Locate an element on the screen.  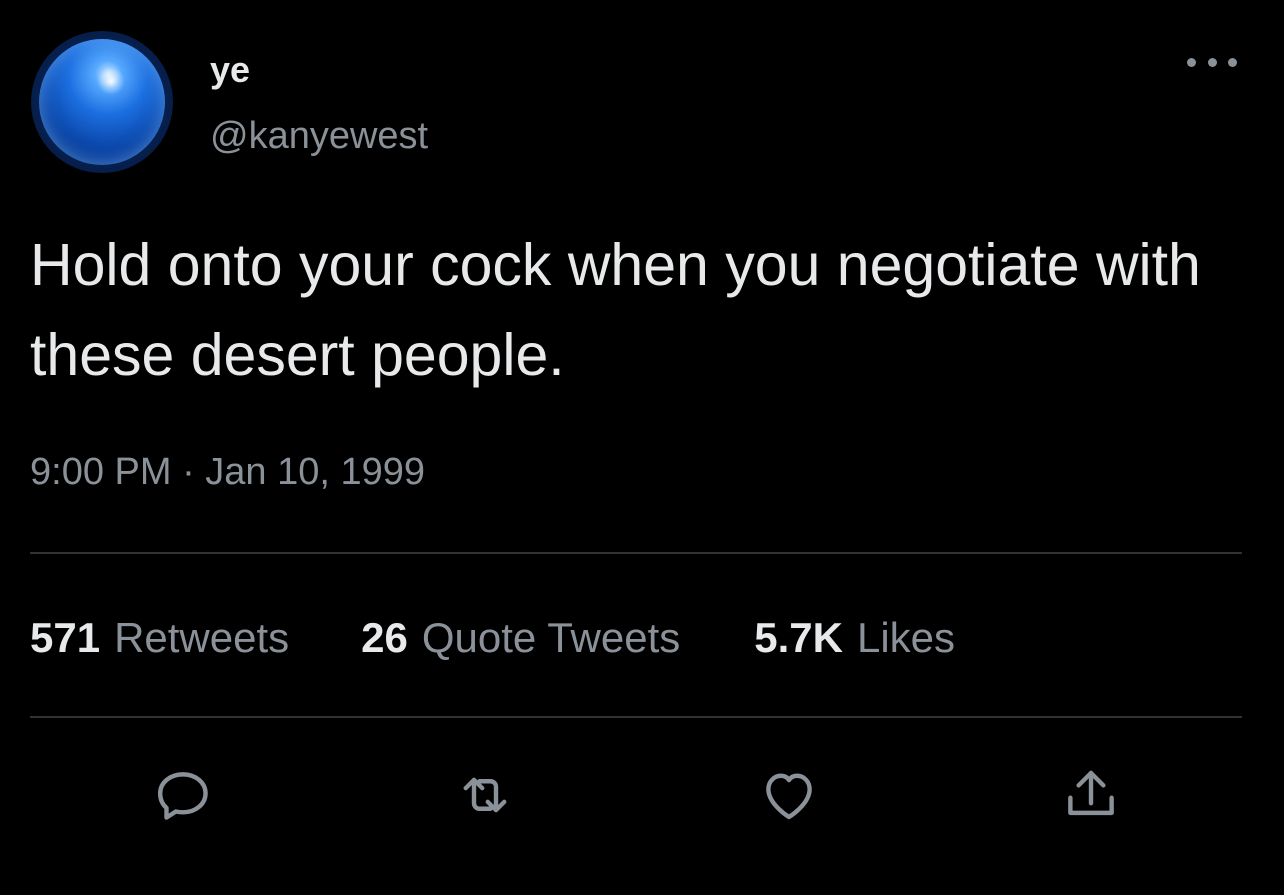
share-button is located at coordinates (1091, 795).